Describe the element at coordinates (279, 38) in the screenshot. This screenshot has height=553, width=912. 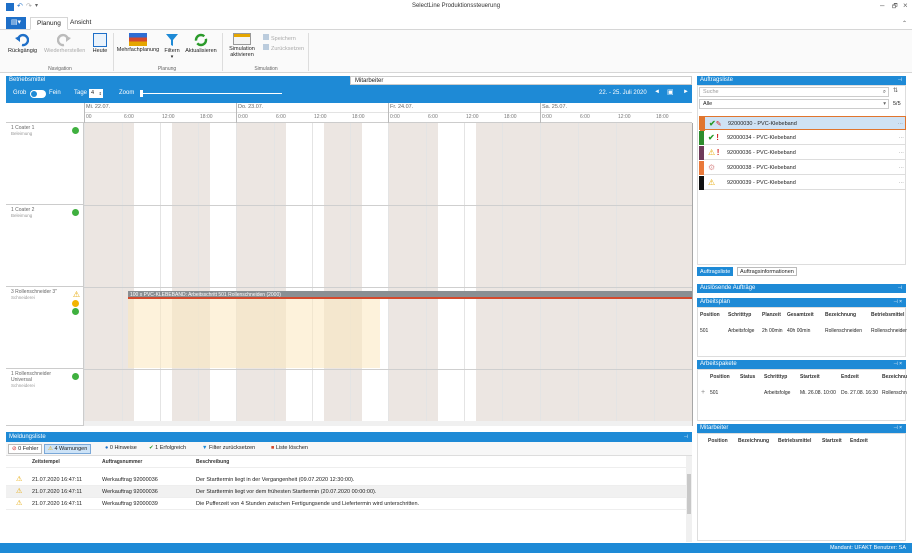
I see `save-button: Speichern` at that location.